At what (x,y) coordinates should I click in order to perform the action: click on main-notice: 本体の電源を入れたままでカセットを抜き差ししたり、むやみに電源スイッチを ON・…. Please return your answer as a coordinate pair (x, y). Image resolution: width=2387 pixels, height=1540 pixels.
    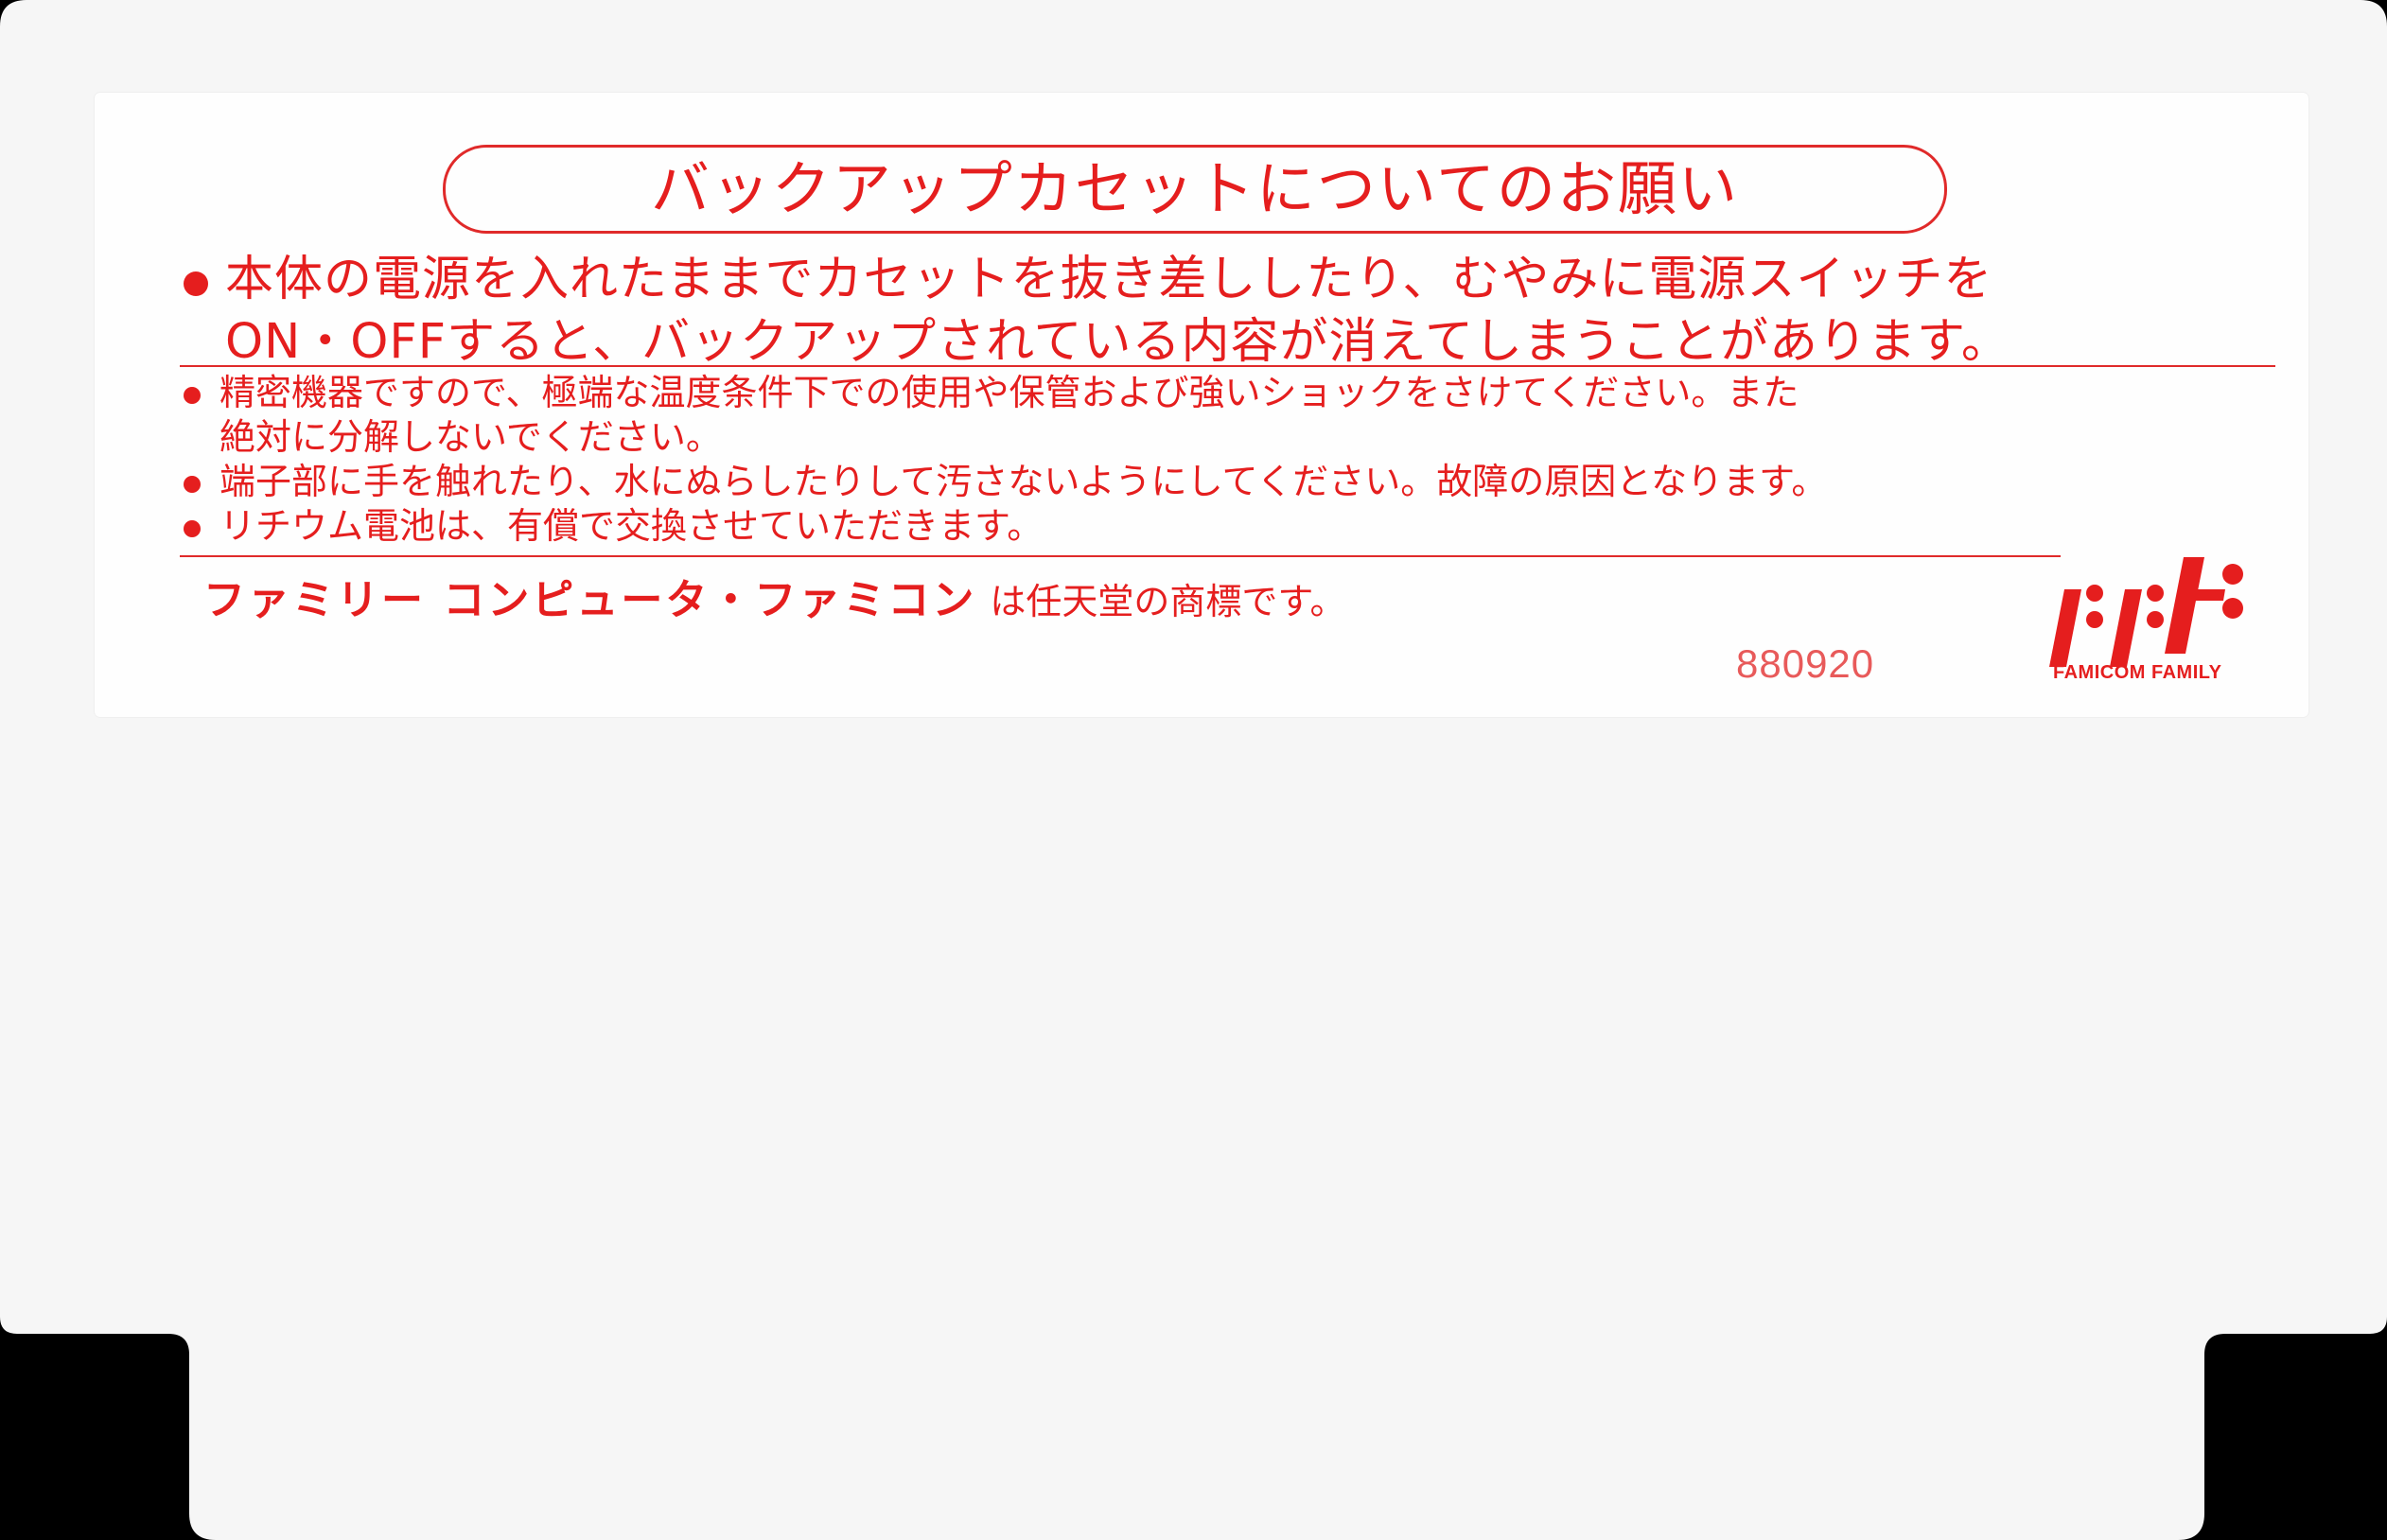
    Looking at the image, I should click on (1249, 311).